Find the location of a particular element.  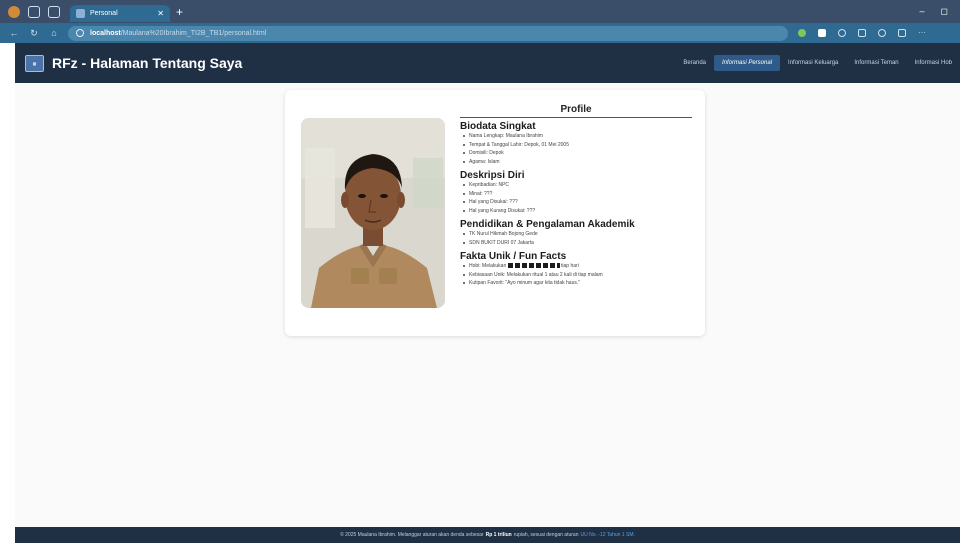

profile-photo-illustration is located at coordinates (373, 213).